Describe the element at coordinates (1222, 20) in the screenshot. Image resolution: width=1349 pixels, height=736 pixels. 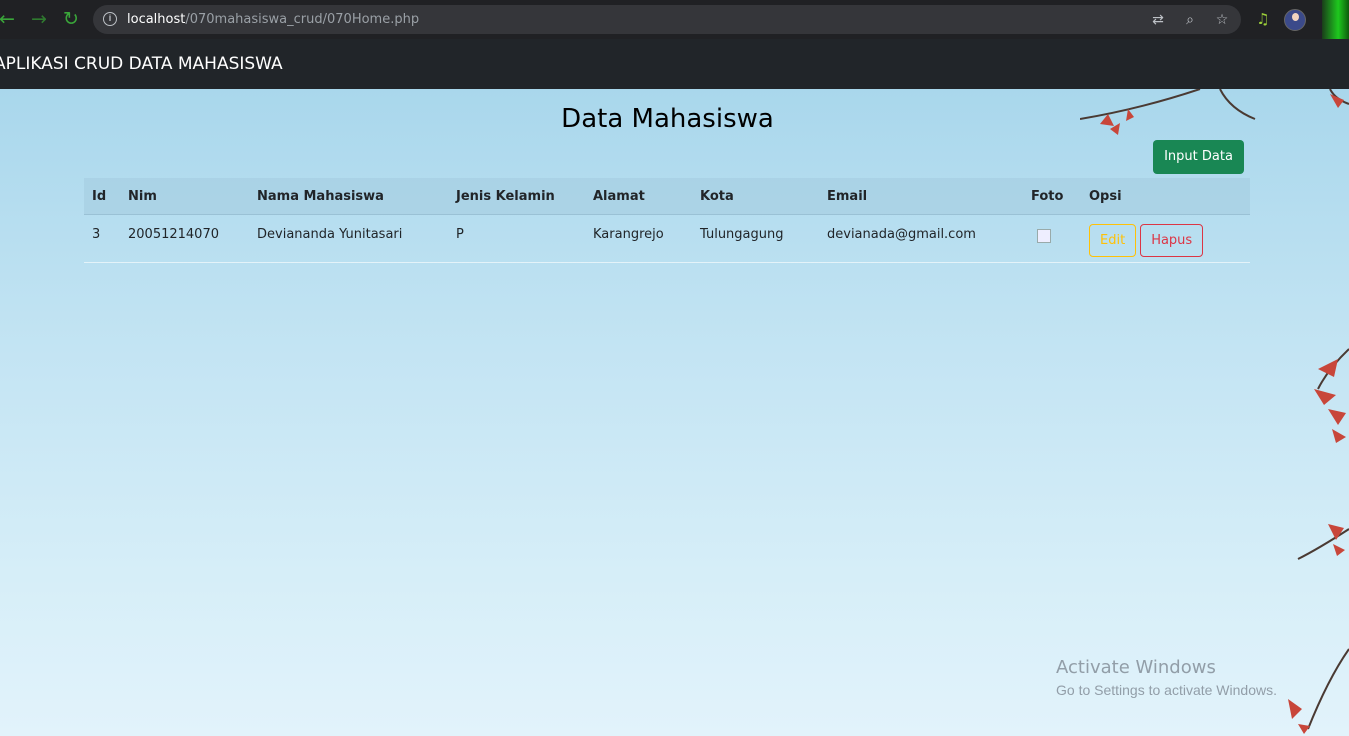
I see `bookmark-star-icon: ☆` at that location.